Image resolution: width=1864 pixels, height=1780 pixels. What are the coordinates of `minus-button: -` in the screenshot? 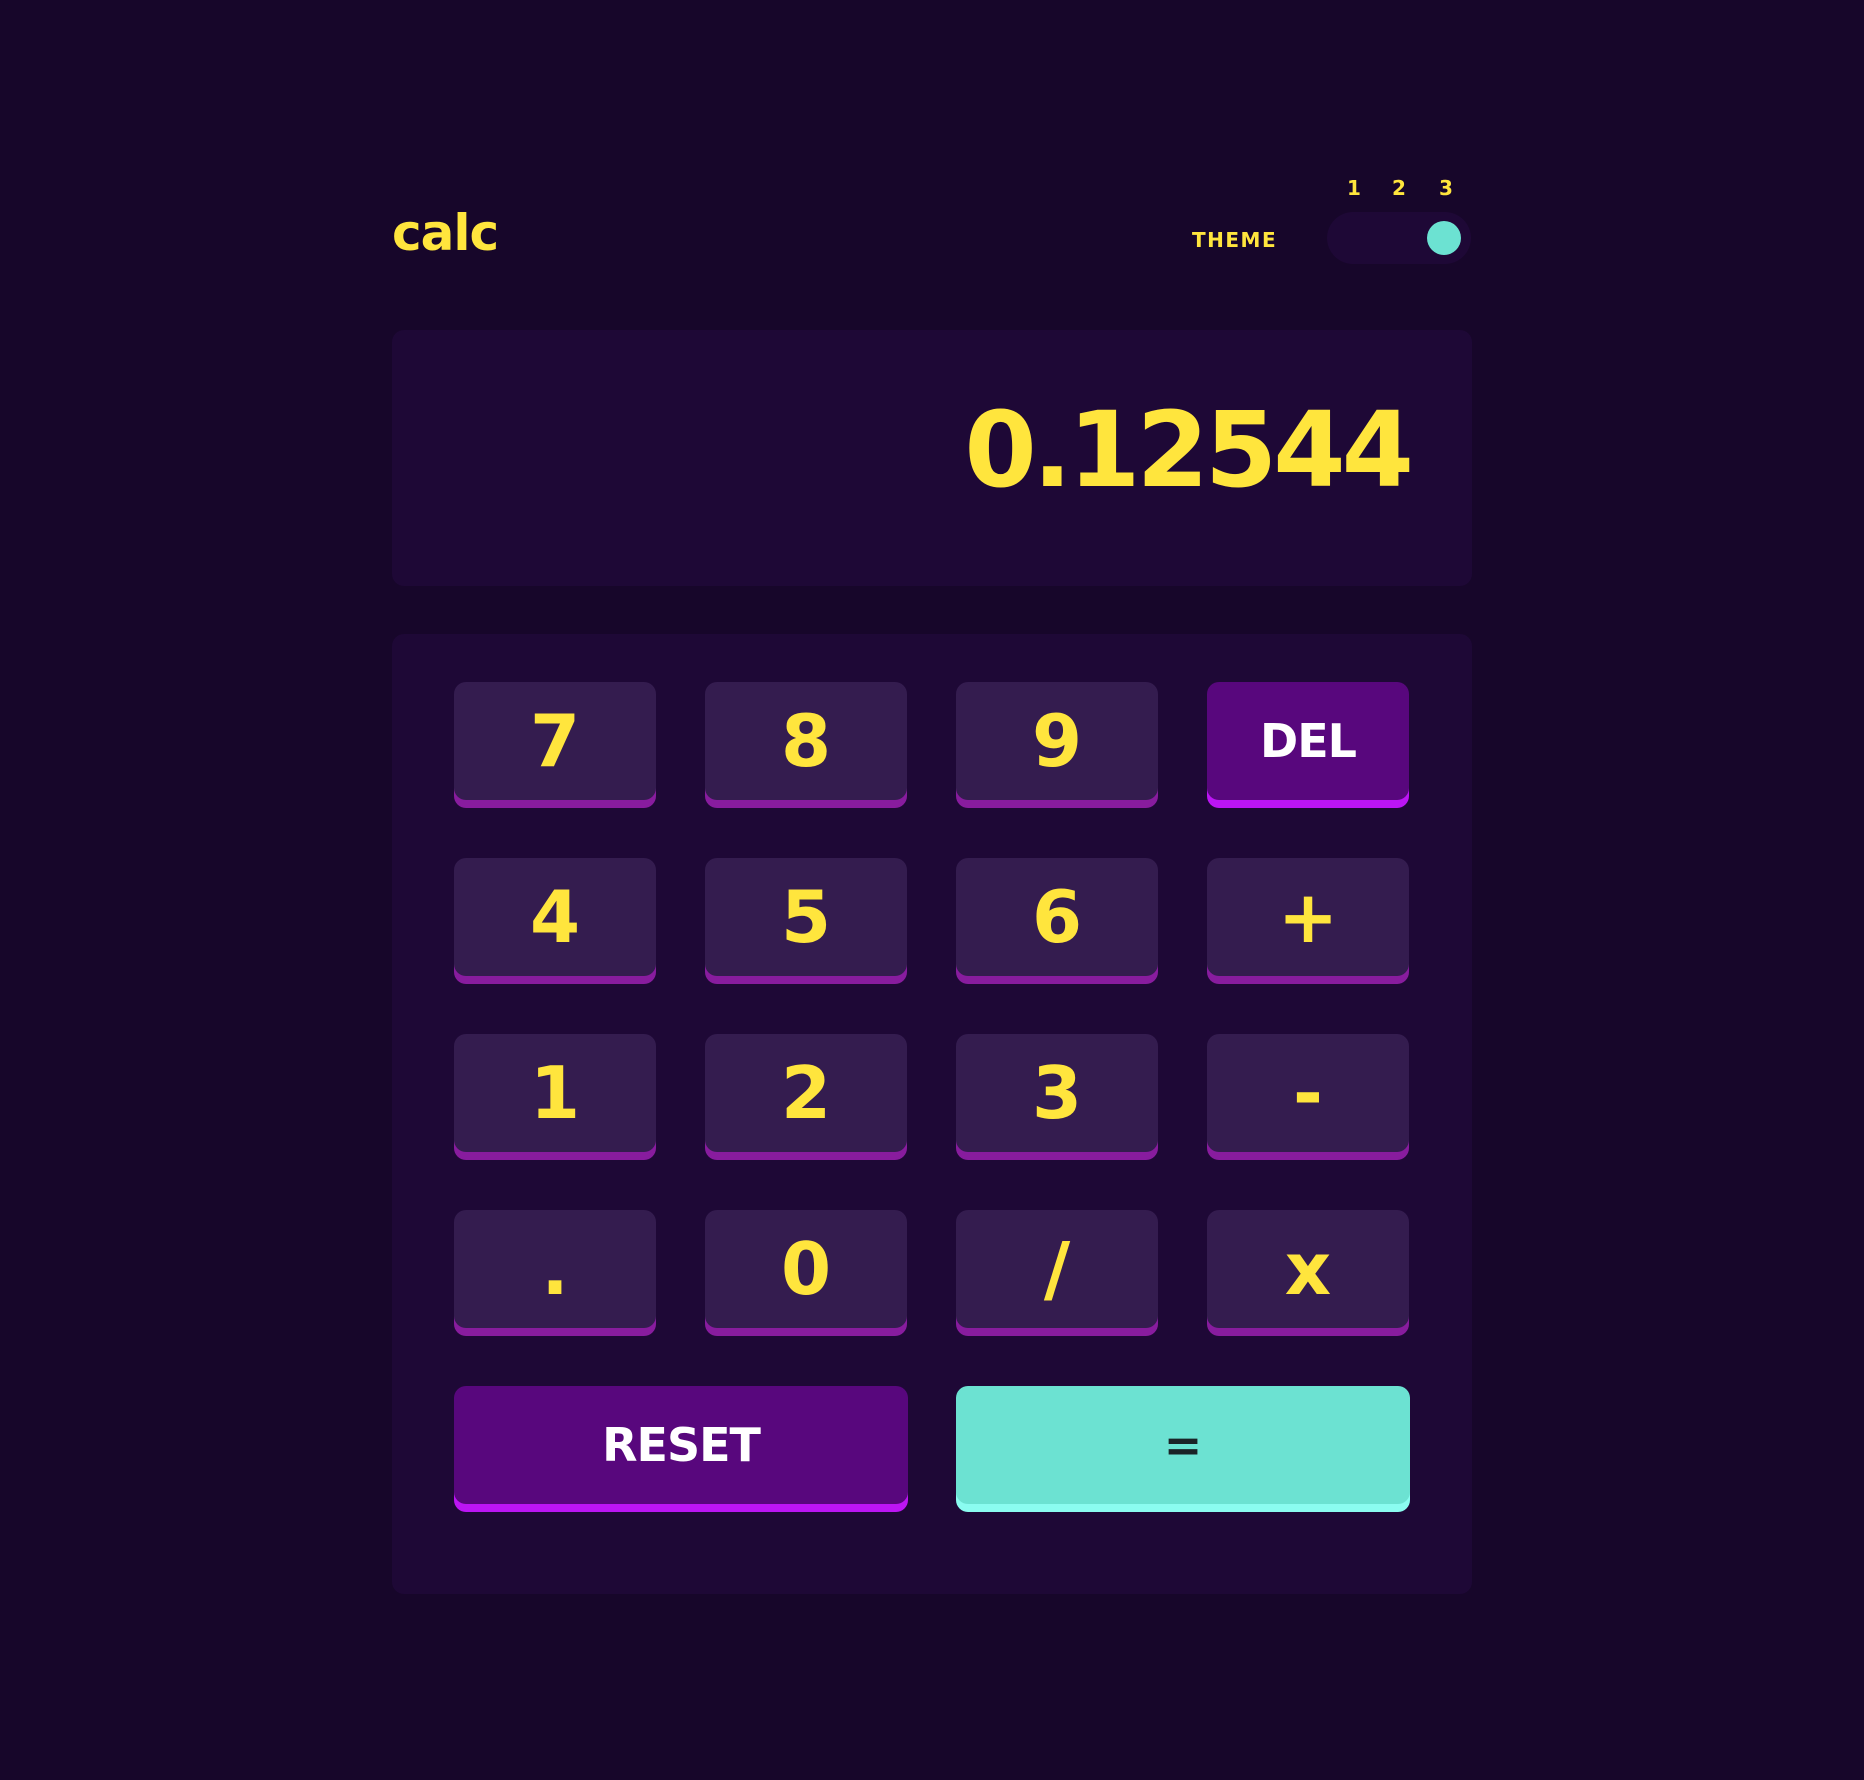 It's located at (1308, 1093).